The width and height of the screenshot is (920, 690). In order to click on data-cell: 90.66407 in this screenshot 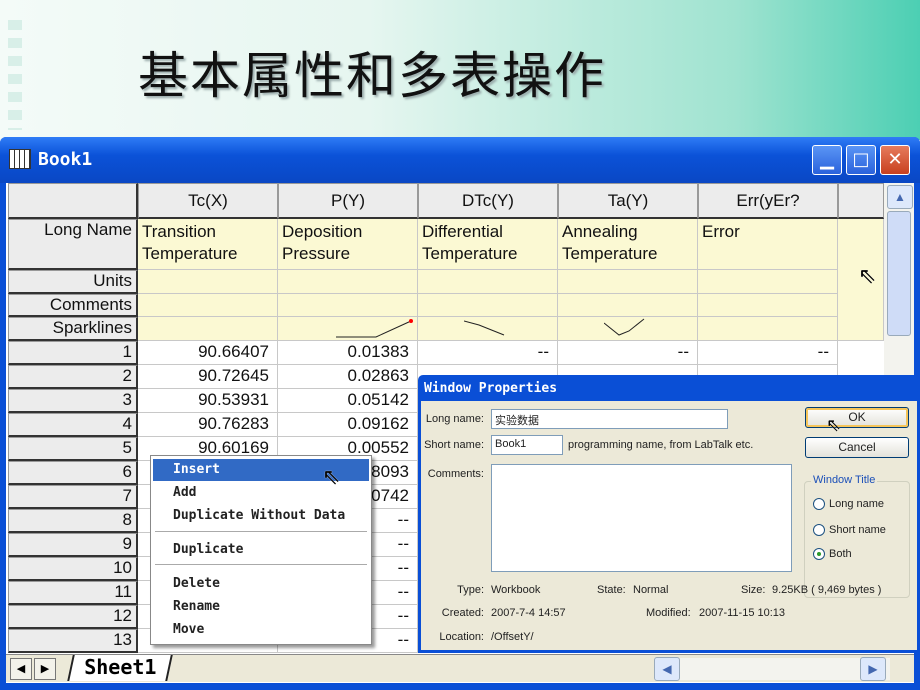, I will do `click(208, 353)`.